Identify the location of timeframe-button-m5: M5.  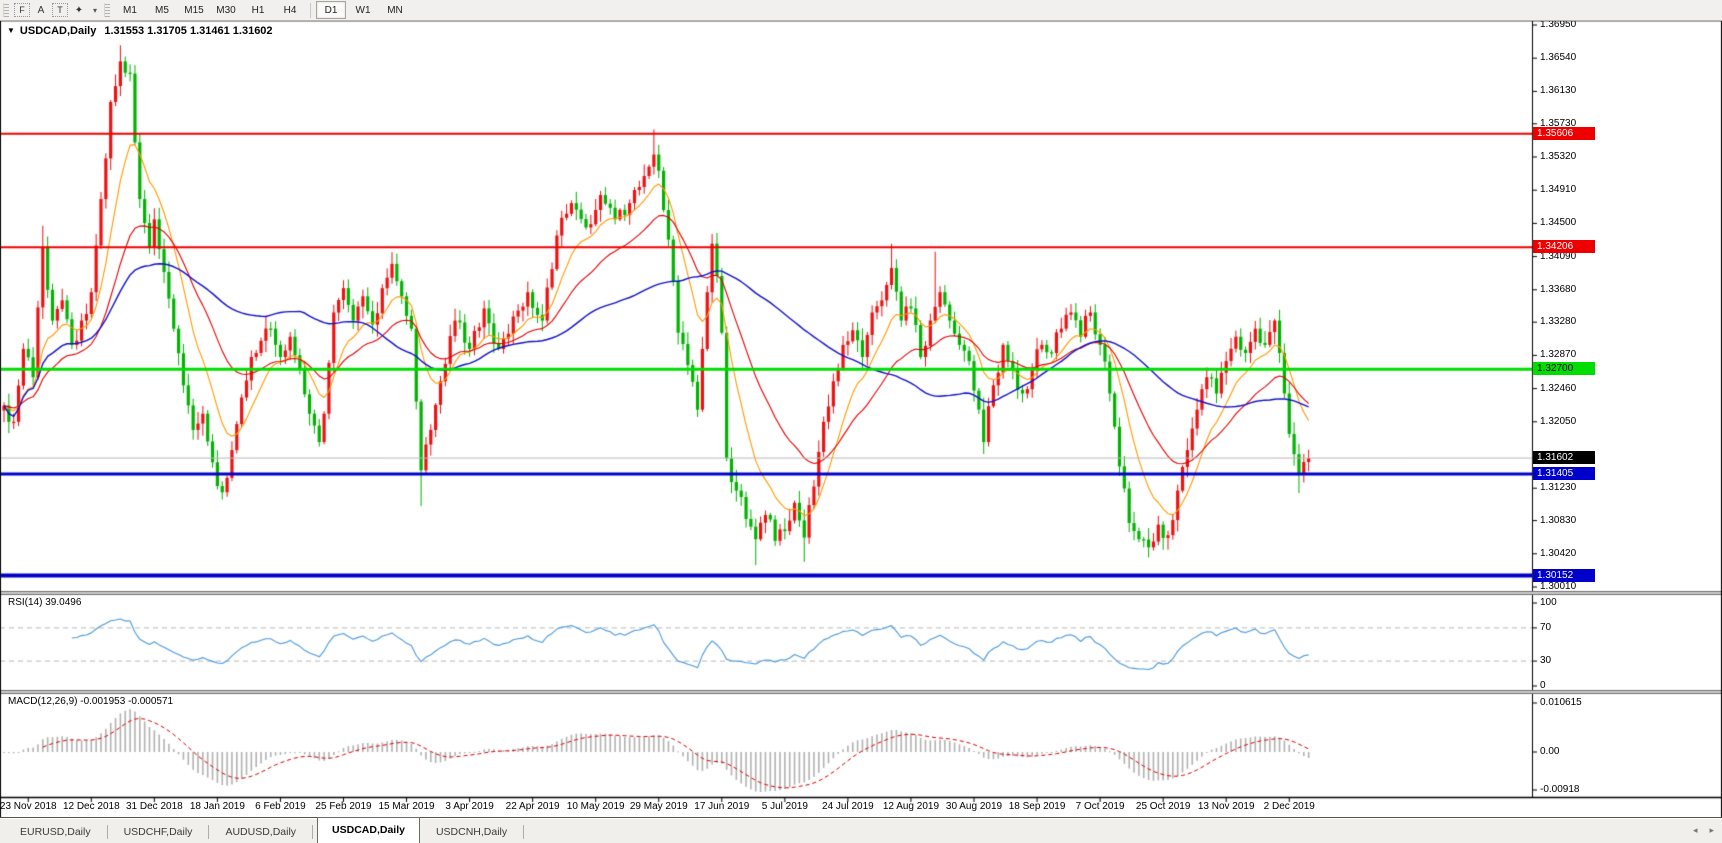
(162, 10).